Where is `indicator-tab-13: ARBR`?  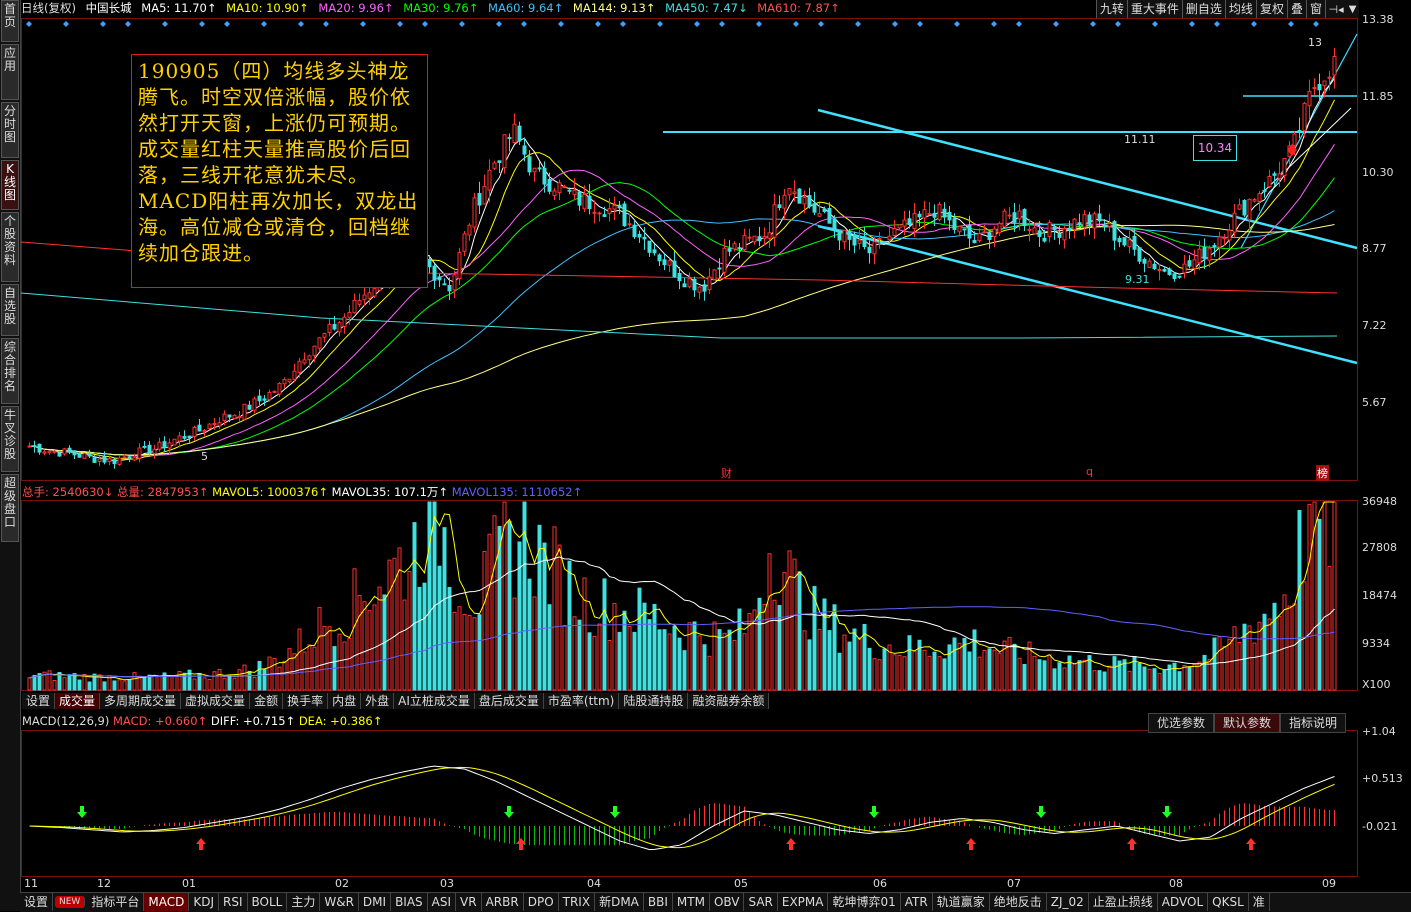 indicator-tab-13: ARBR is located at coordinates (502, 902).